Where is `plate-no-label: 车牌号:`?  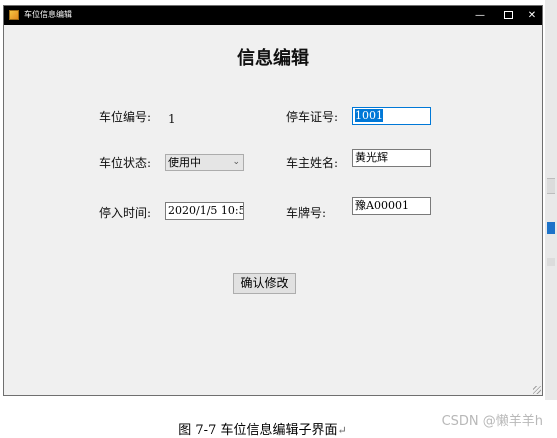
plate-no-label: 车牌号: is located at coordinates (306, 213).